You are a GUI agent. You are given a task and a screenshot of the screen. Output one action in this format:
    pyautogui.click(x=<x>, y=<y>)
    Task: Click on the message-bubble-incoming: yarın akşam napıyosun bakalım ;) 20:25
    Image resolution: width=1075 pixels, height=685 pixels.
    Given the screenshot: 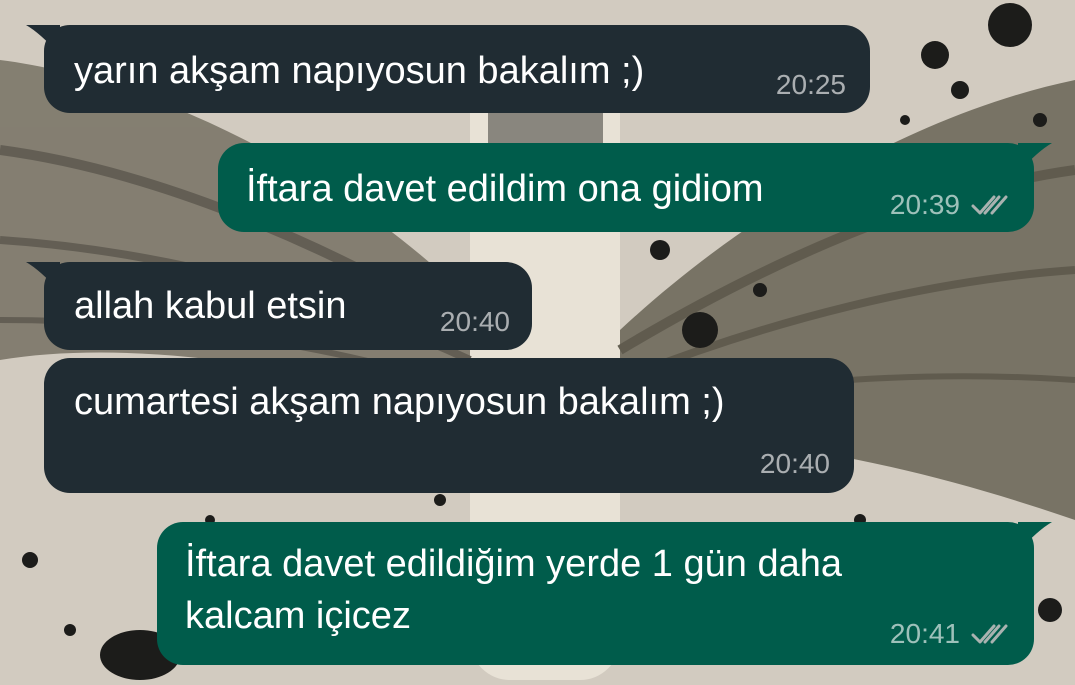 What is the action you would take?
    pyautogui.click(x=448, y=69)
    